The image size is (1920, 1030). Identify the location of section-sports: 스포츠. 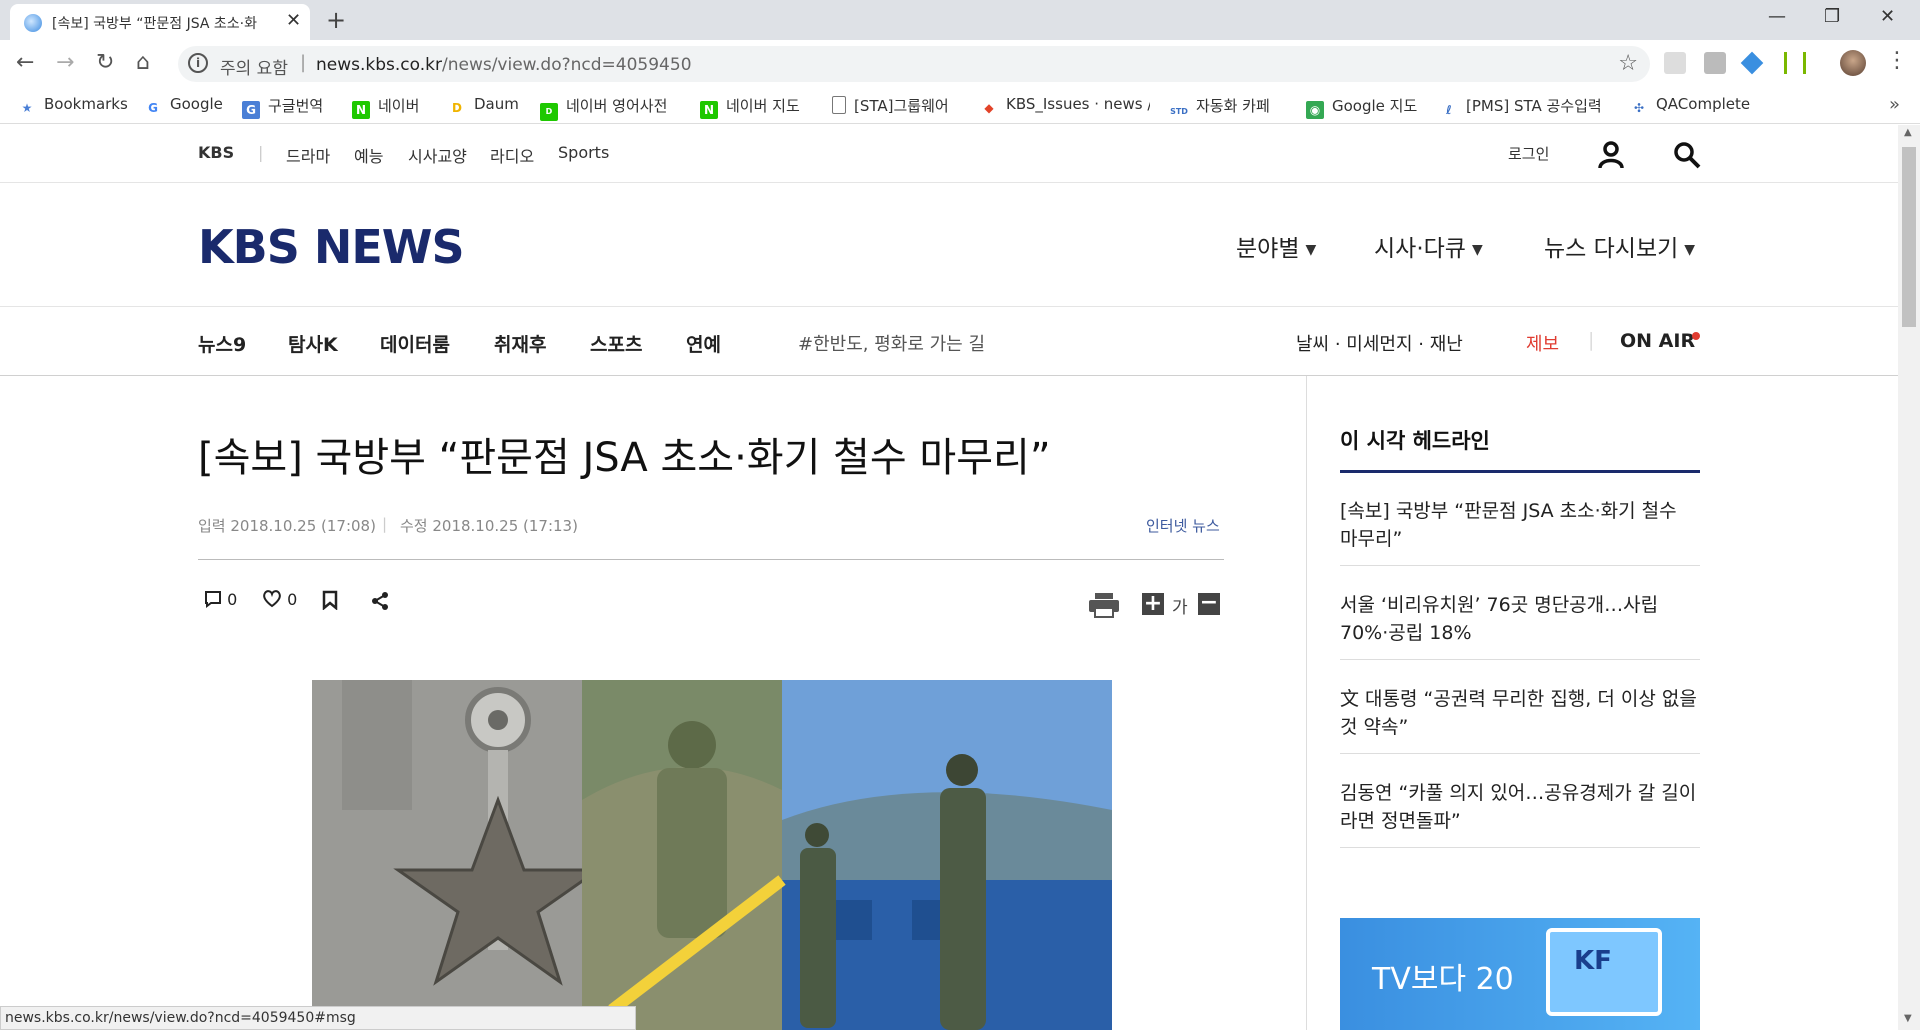
(616, 343).